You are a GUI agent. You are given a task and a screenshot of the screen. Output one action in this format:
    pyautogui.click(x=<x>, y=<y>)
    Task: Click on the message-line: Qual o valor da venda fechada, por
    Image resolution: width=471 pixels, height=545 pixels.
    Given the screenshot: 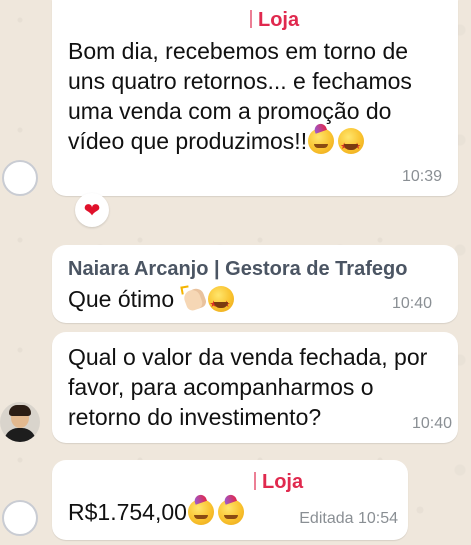 What is the action you would take?
    pyautogui.click(x=248, y=357)
    